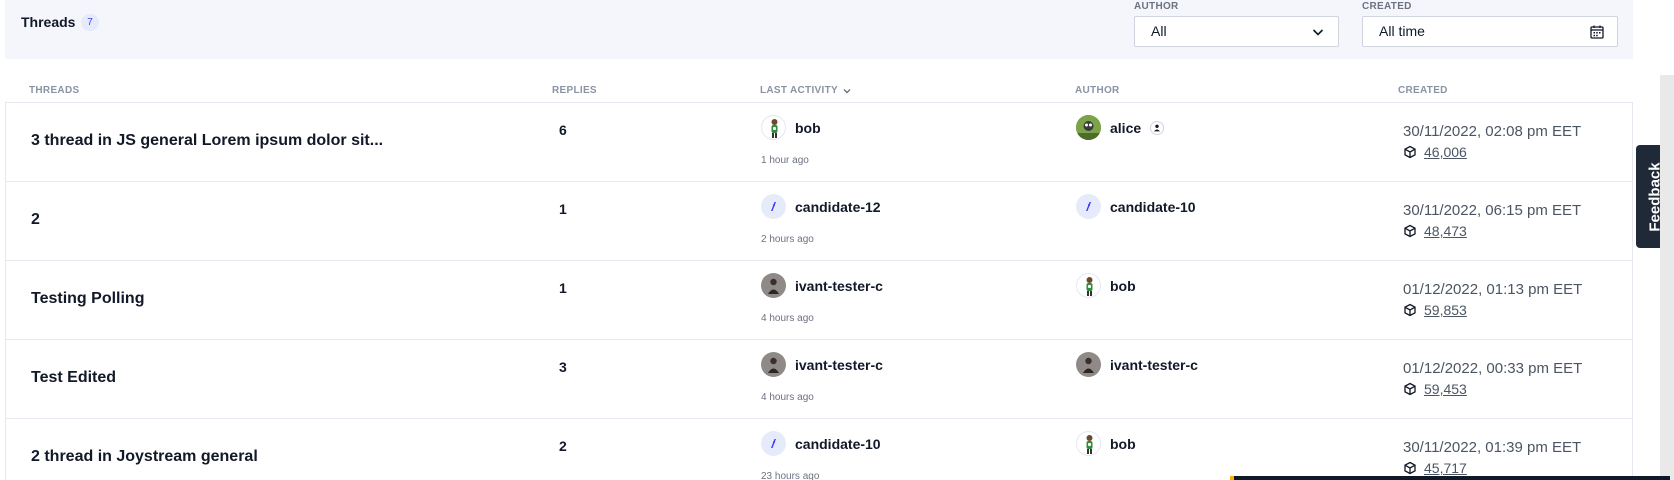 The image size is (1674, 480). What do you see at coordinates (1493, 368) in the screenshot?
I see `created-date: 01/12/2022, 00:33 pm EET` at bounding box center [1493, 368].